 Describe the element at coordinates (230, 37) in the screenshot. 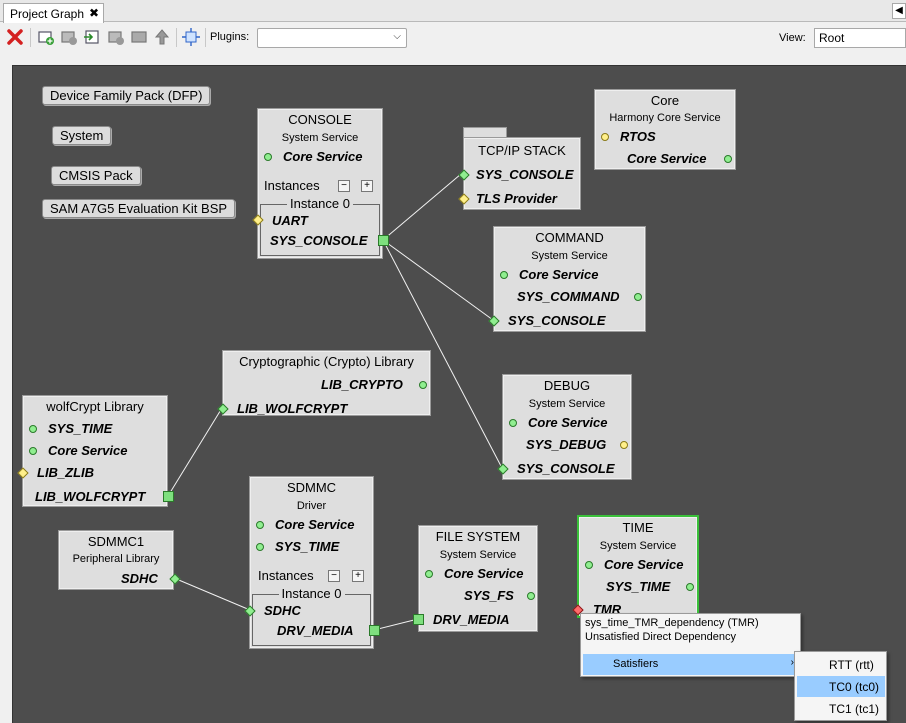

I see `plugins-label: Plugins:` at that location.